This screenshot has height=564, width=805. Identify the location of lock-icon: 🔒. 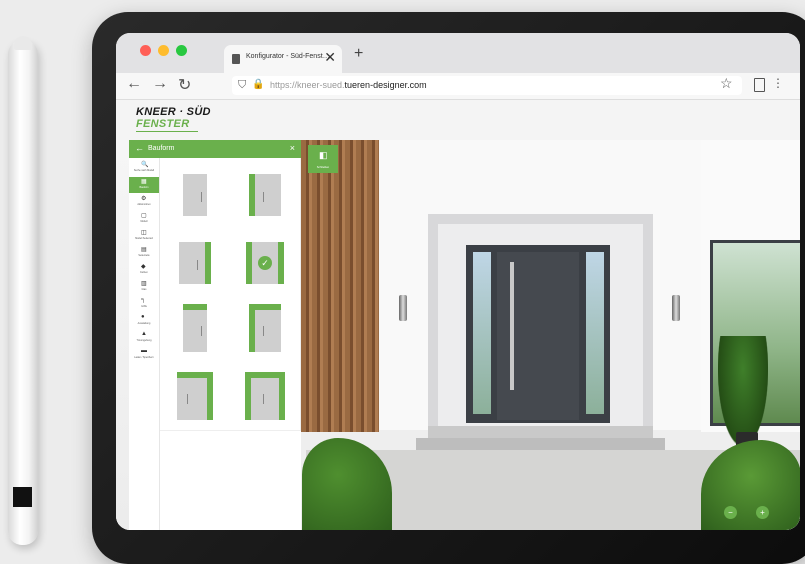
(258, 84).